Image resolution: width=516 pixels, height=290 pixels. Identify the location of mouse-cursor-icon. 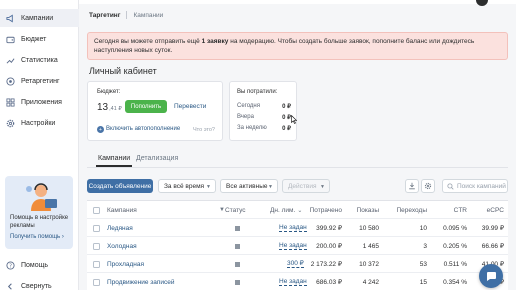
(294, 119).